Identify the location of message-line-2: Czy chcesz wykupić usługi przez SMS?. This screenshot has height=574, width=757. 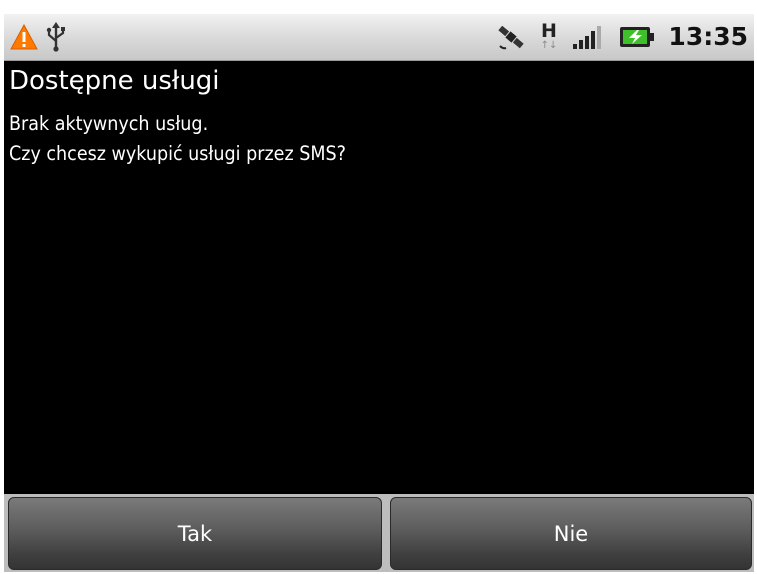
(177, 153).